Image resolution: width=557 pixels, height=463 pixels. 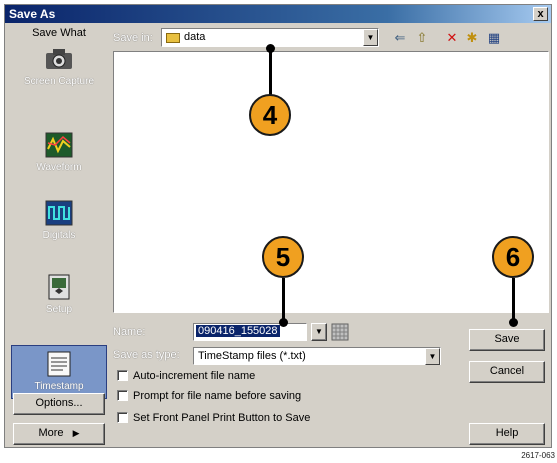 What do you see at coordinates (538, 455) in the screenshot?
I see `figure-id: 2617-063` at bounding box center [538, 455].